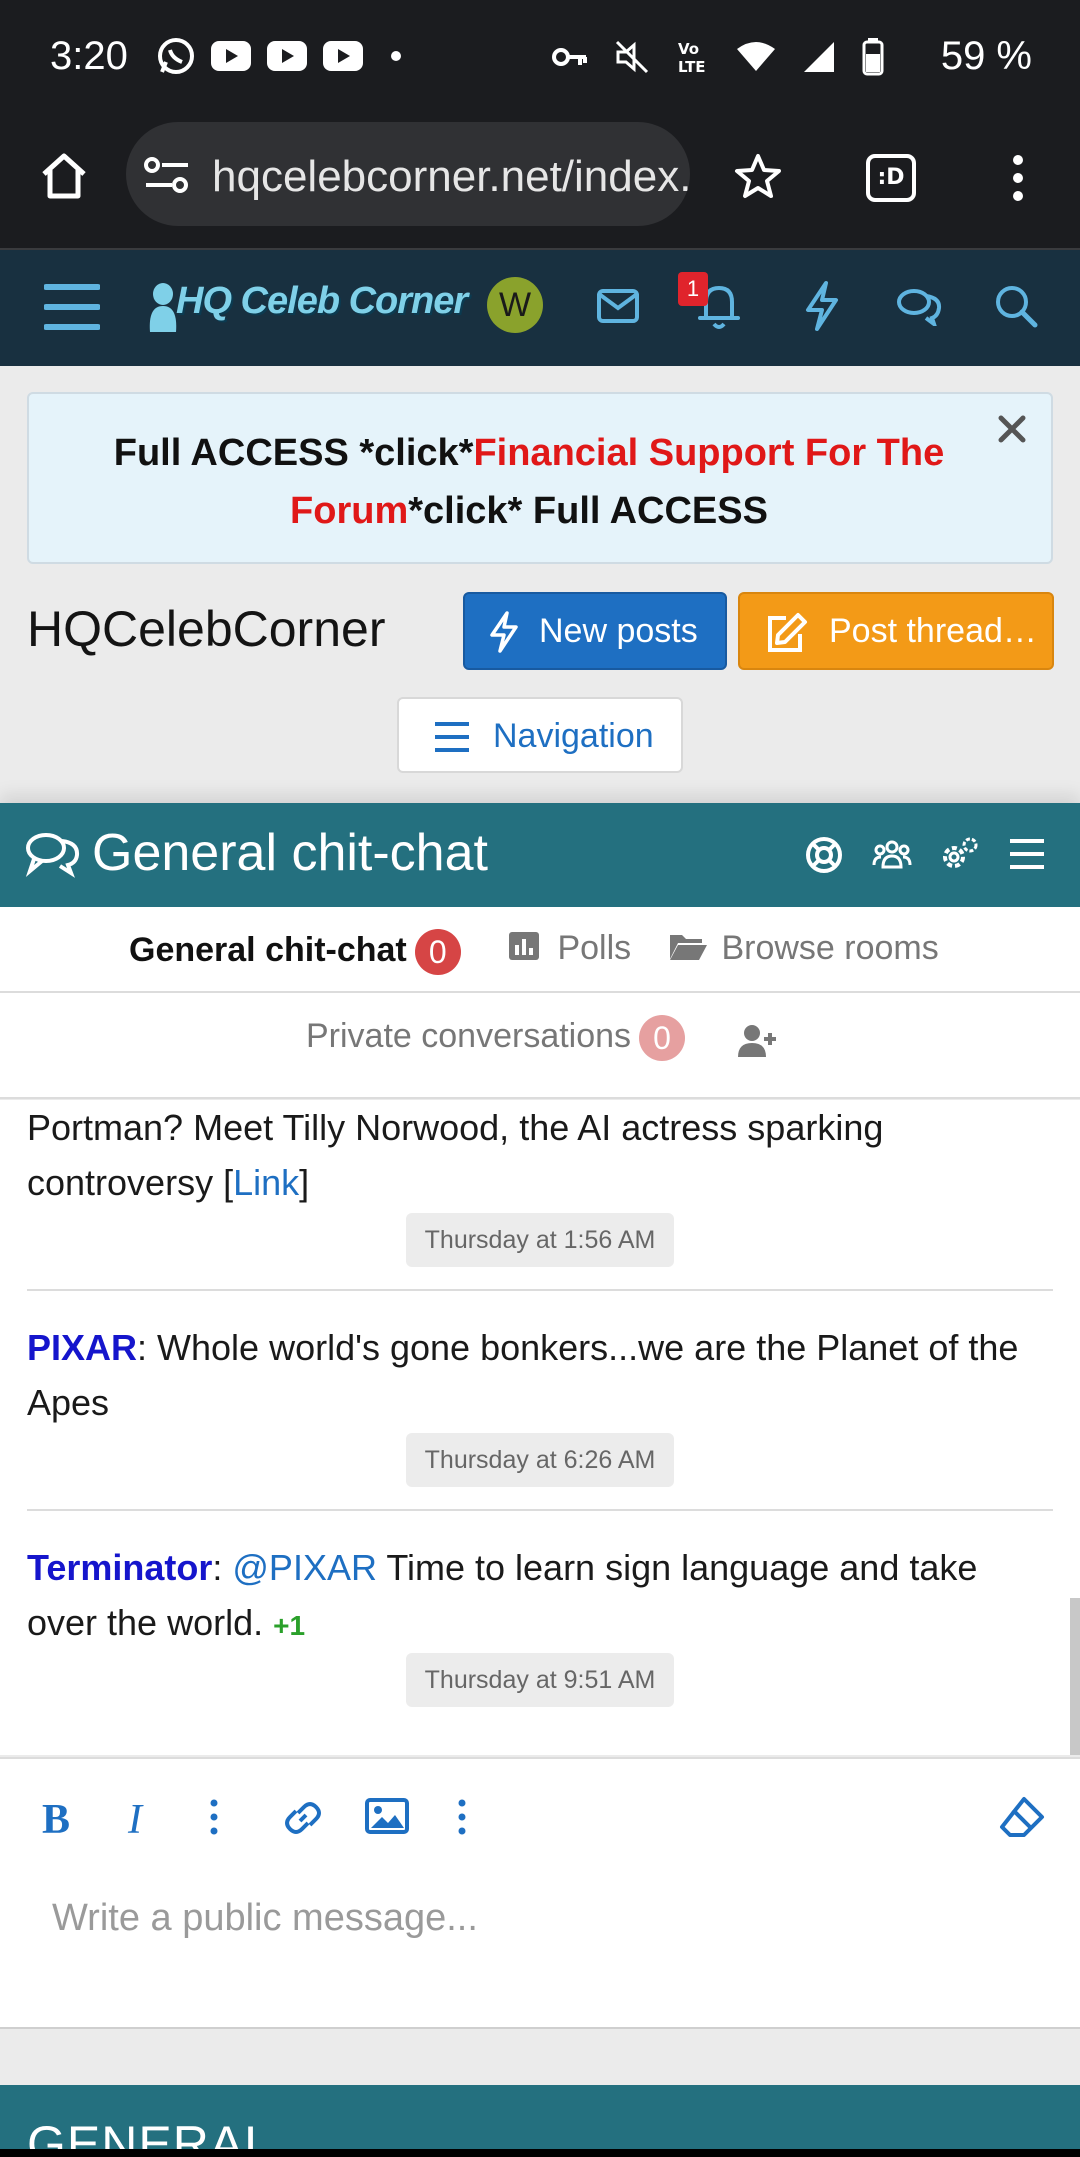 The height and width of the screenshot is (2157, 1080). I want to click on browser-toolbar: hqcelebcorner.net/index.php :D, so click(540, 183).